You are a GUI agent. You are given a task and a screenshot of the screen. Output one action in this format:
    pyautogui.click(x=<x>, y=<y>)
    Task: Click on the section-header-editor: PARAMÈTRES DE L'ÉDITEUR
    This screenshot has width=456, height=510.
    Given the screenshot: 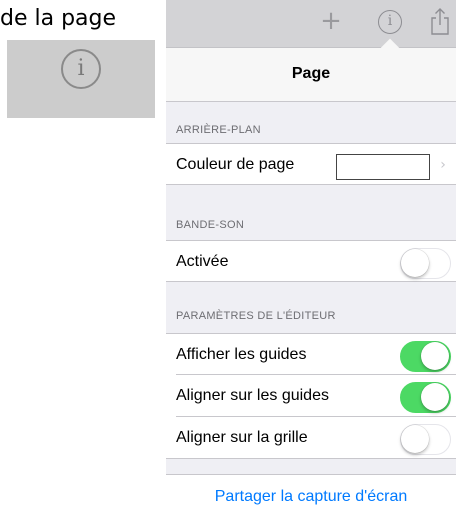 What is the action you would take?
    pyautogui.click(x=256, y=316)
    